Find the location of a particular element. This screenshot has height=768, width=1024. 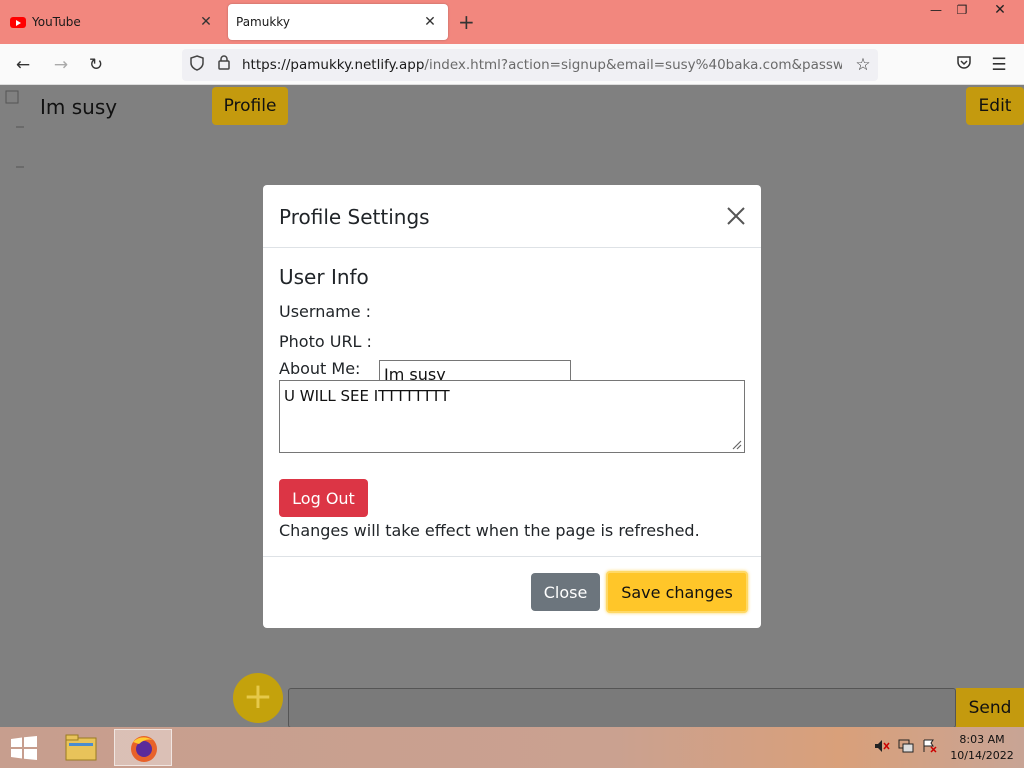

taskbar: 8:03 AM 10/14/2022 is located at coordinates (512, 747).